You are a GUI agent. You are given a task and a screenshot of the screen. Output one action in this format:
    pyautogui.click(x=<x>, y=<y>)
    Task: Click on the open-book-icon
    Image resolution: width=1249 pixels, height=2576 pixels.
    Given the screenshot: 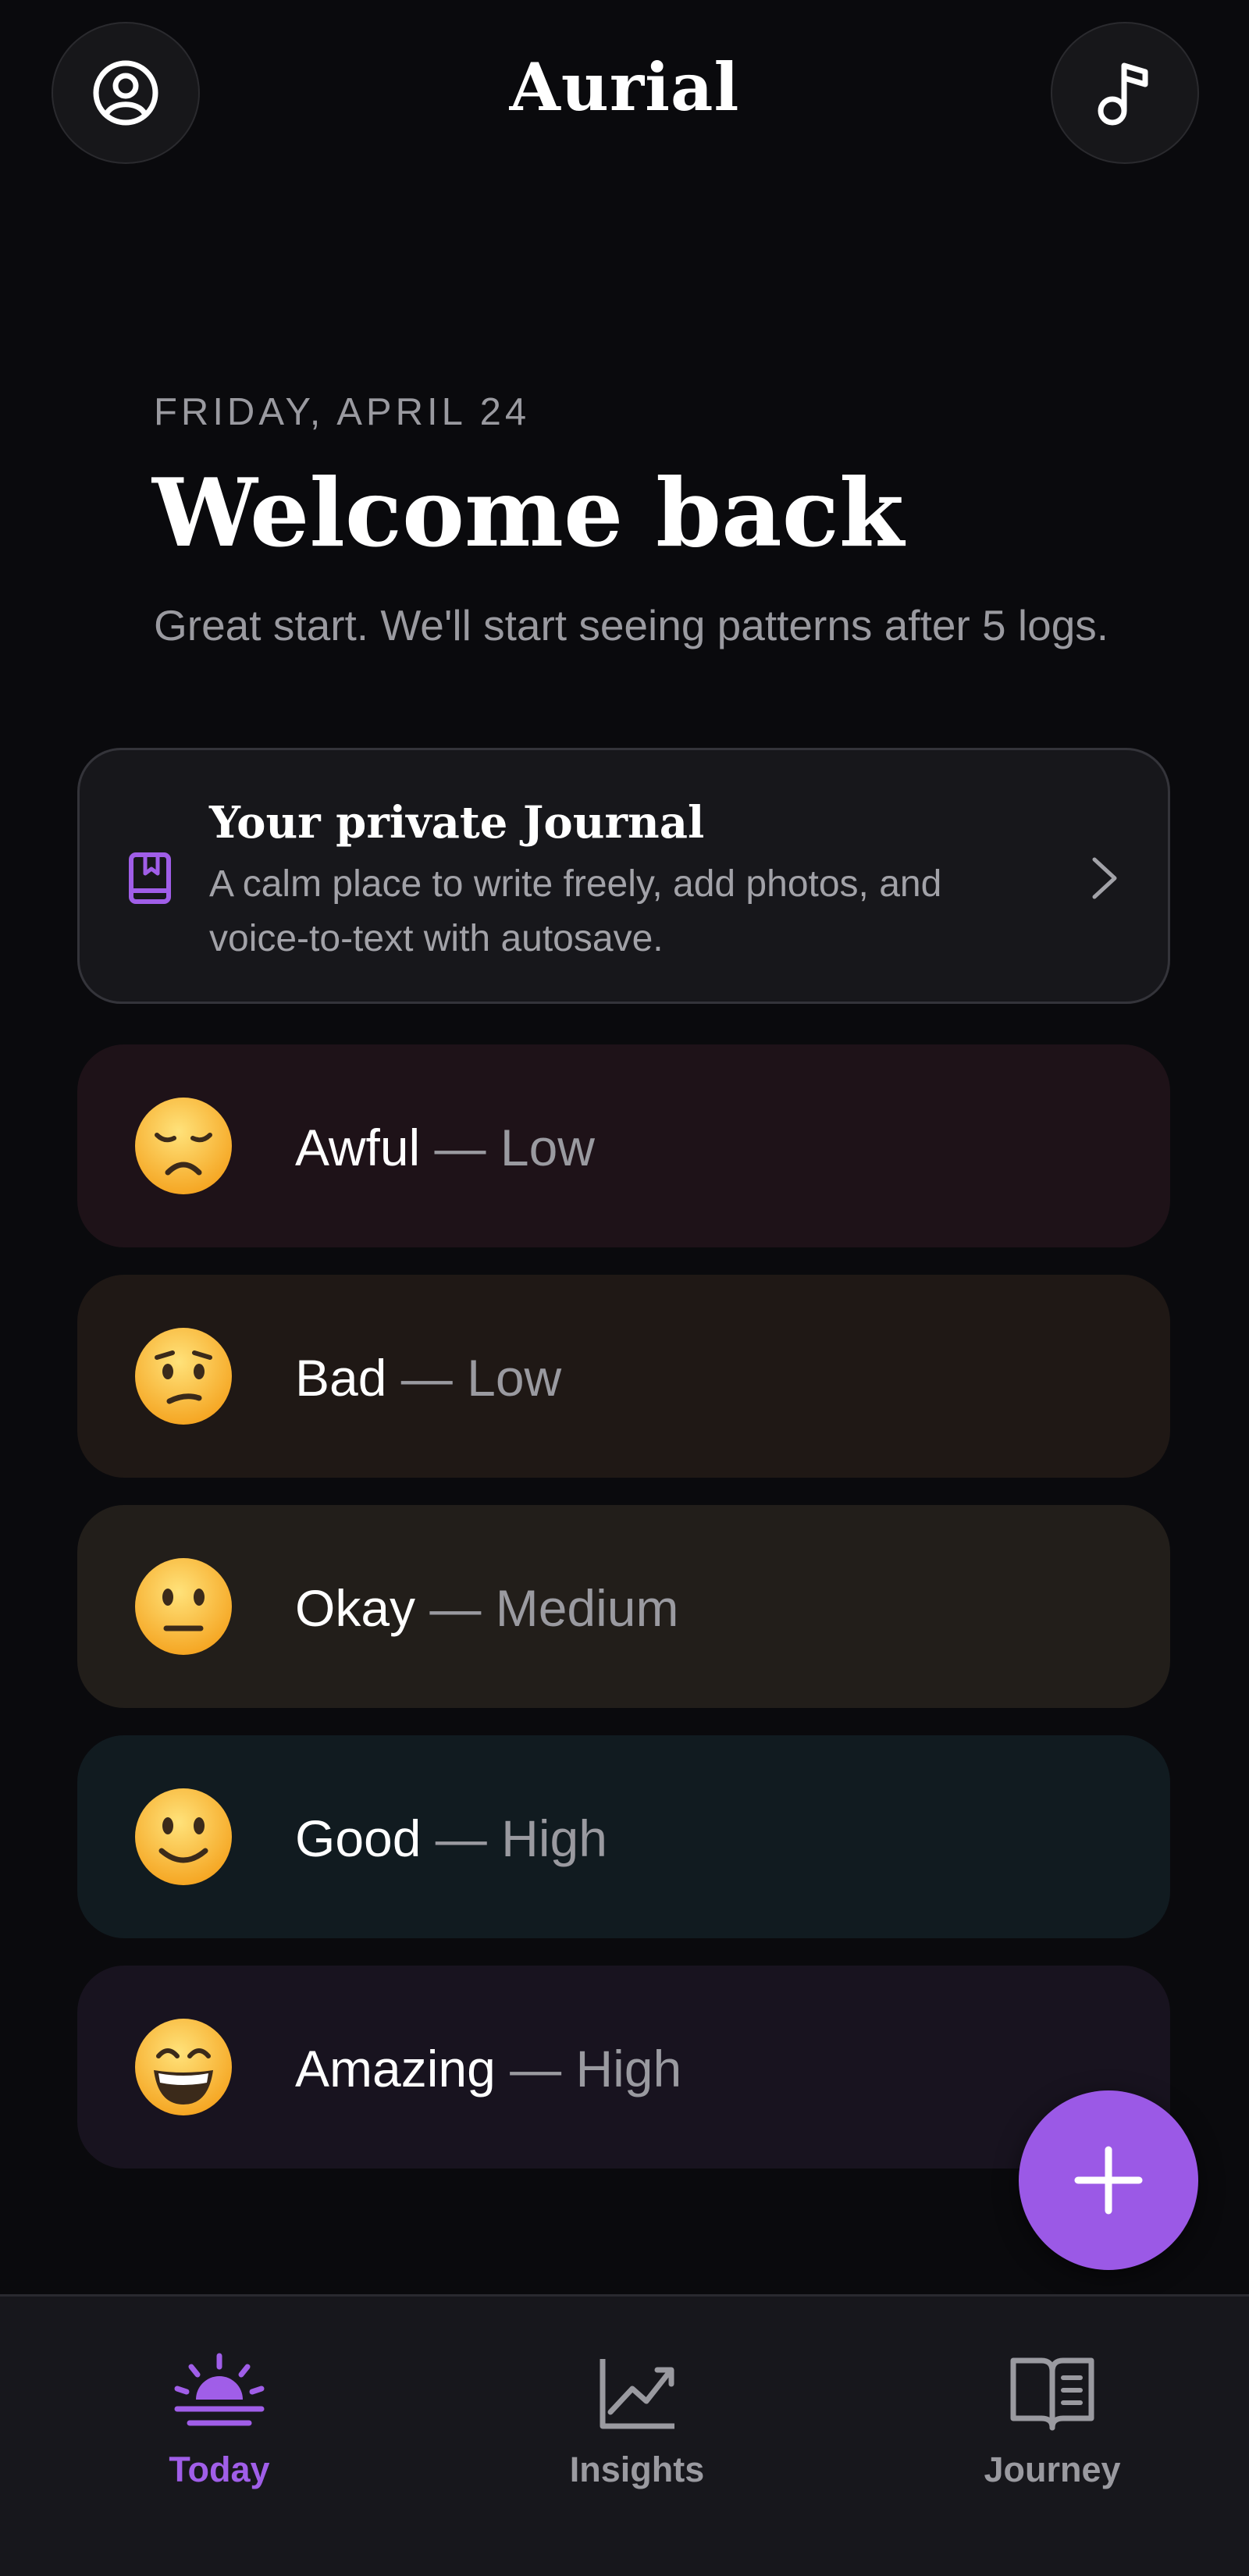 What is the action you would take?
    pyautogui.click(x=1052, y=2394)
    